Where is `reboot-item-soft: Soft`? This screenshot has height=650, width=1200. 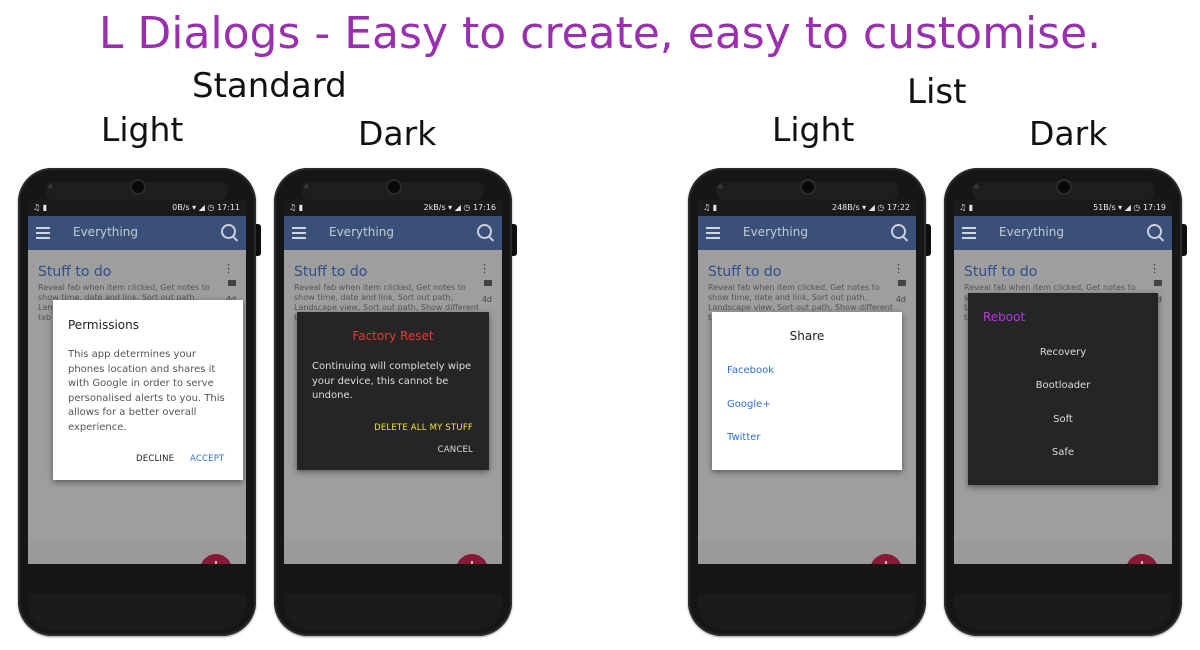
reboot-item-soft: Soft is located at coordinates (1063, 419).